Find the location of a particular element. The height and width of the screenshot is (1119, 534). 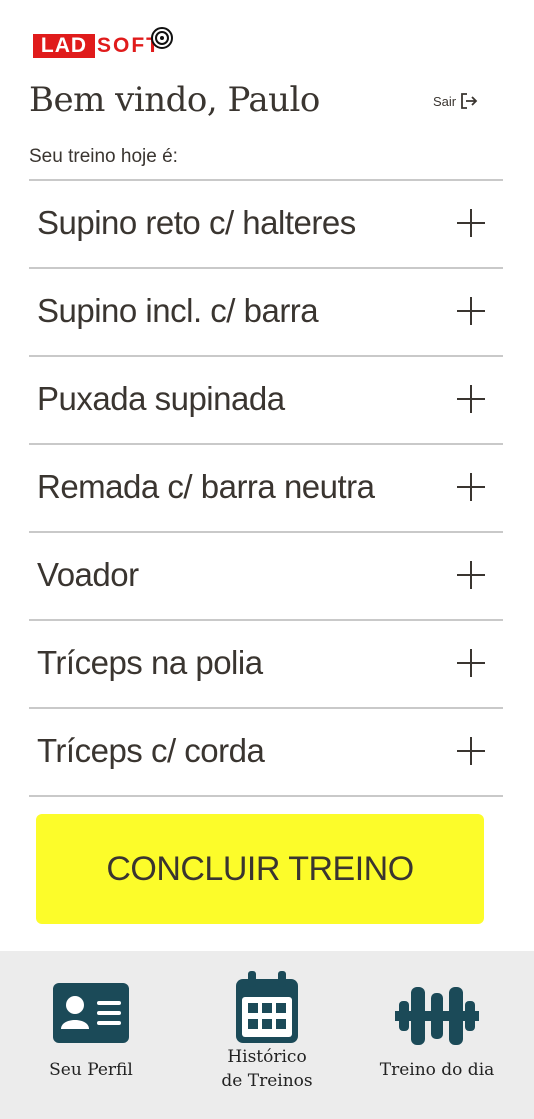

exercise-label: Tríceps na polia is located at coordinates (150, 662).